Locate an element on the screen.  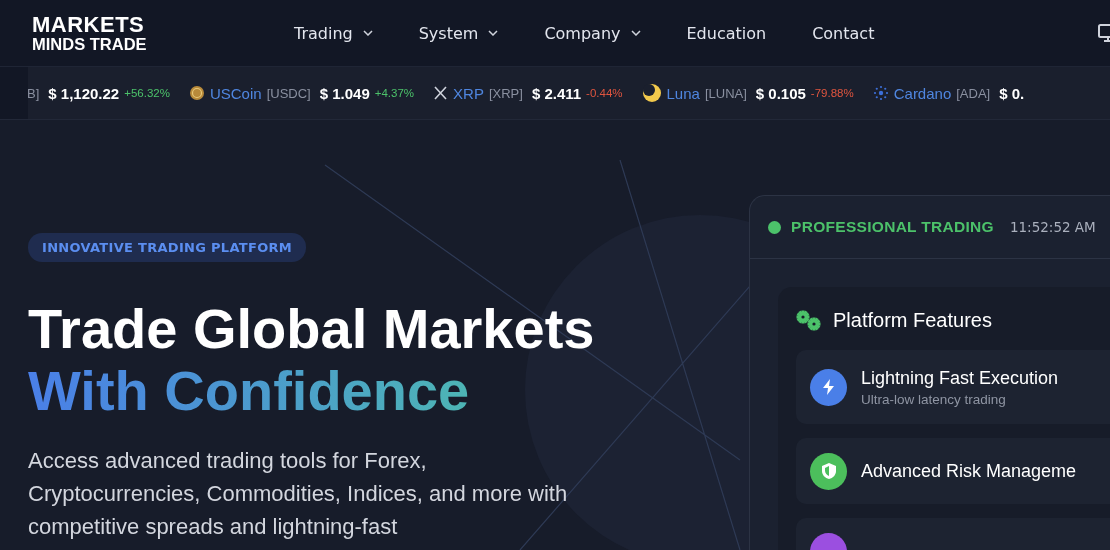
coin-icon is located at coordinates (196, 93).